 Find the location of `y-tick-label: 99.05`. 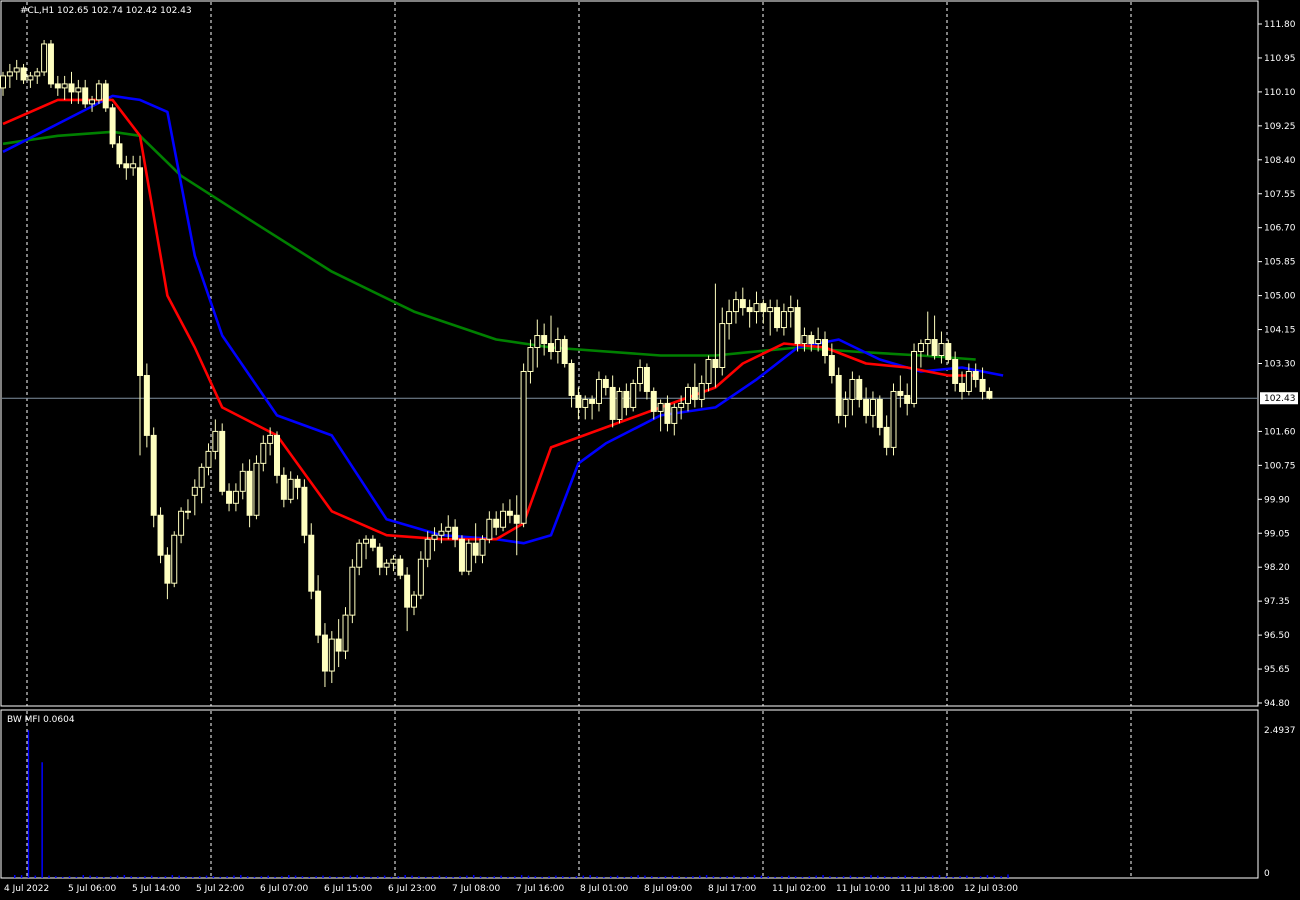

y-tick-label: 99.05 is located at coordinates (1277, 534).